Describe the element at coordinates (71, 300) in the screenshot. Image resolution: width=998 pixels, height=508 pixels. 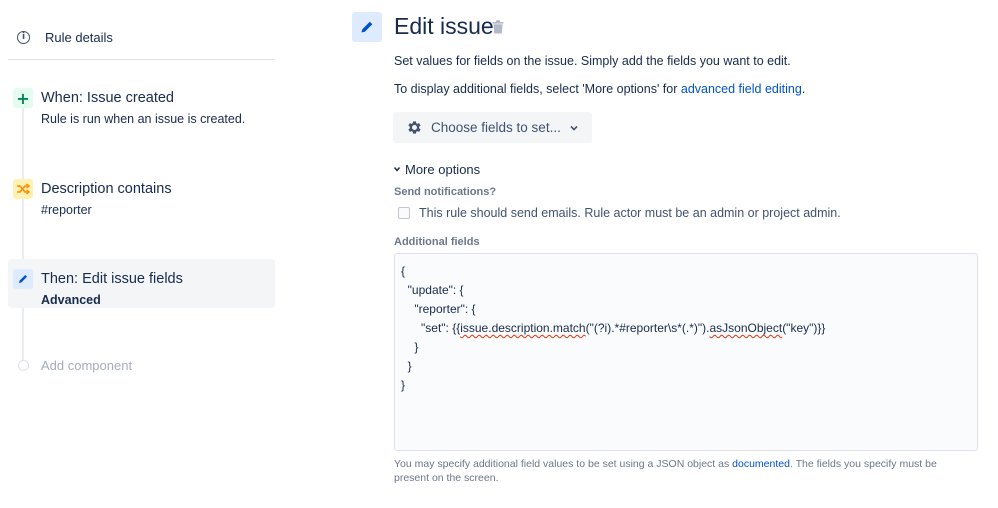
I see `step-subtitle: Advanced` at that location.